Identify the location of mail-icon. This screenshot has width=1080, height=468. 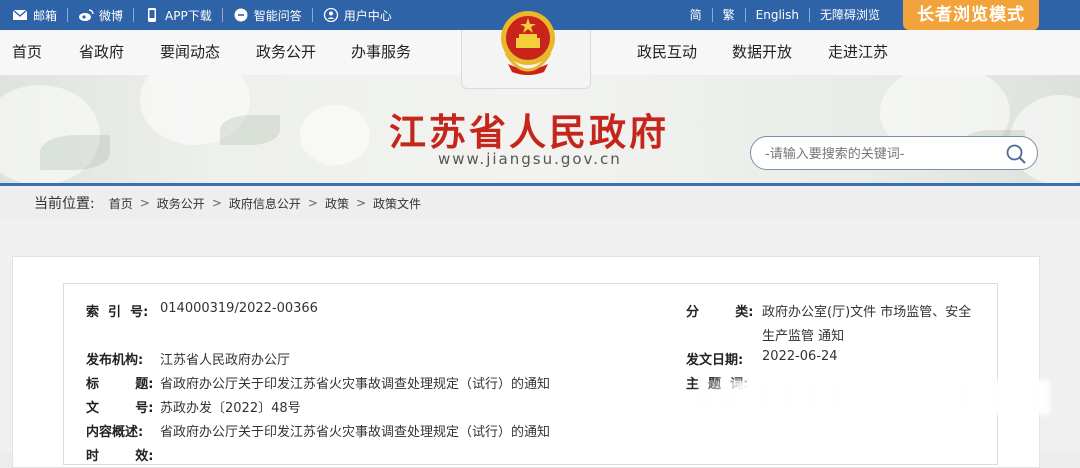
(20, 14).